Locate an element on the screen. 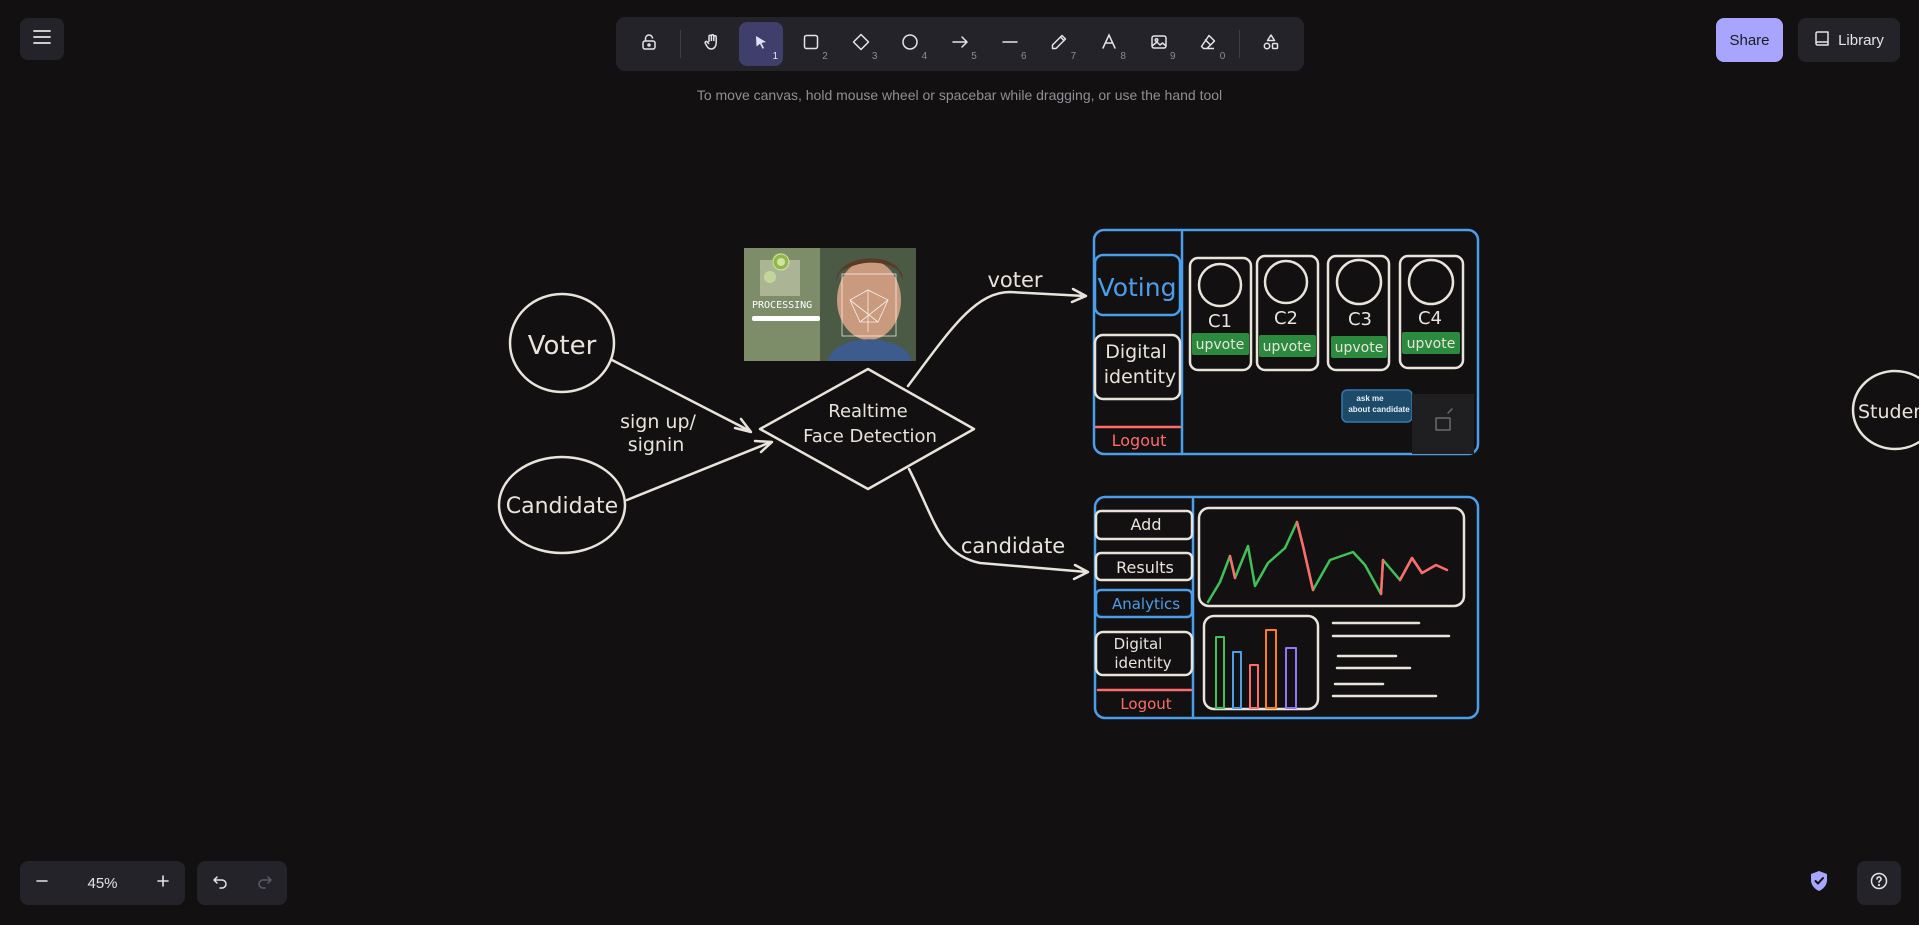 Image resolution: width=1919 pixels, height=925 pixels. library-label: Library is located at coordinates (1861, 40).